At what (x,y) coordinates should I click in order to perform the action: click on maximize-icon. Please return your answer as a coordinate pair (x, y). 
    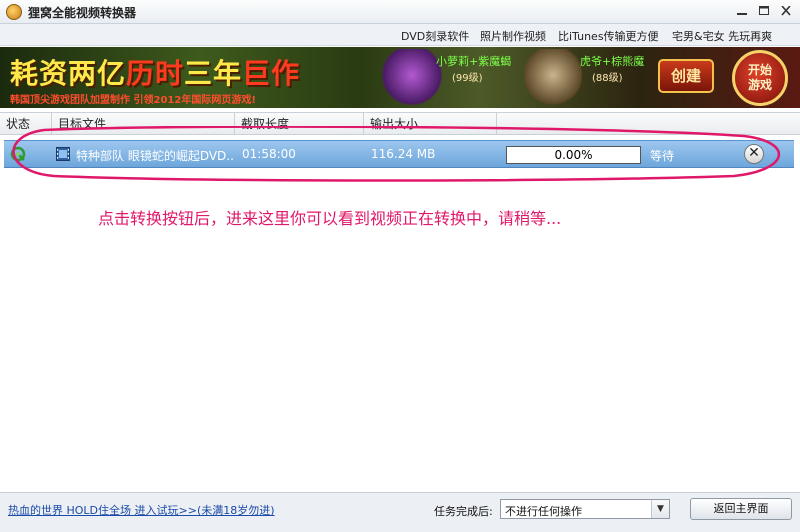
    Looking at the image, I should click on (764, 10).